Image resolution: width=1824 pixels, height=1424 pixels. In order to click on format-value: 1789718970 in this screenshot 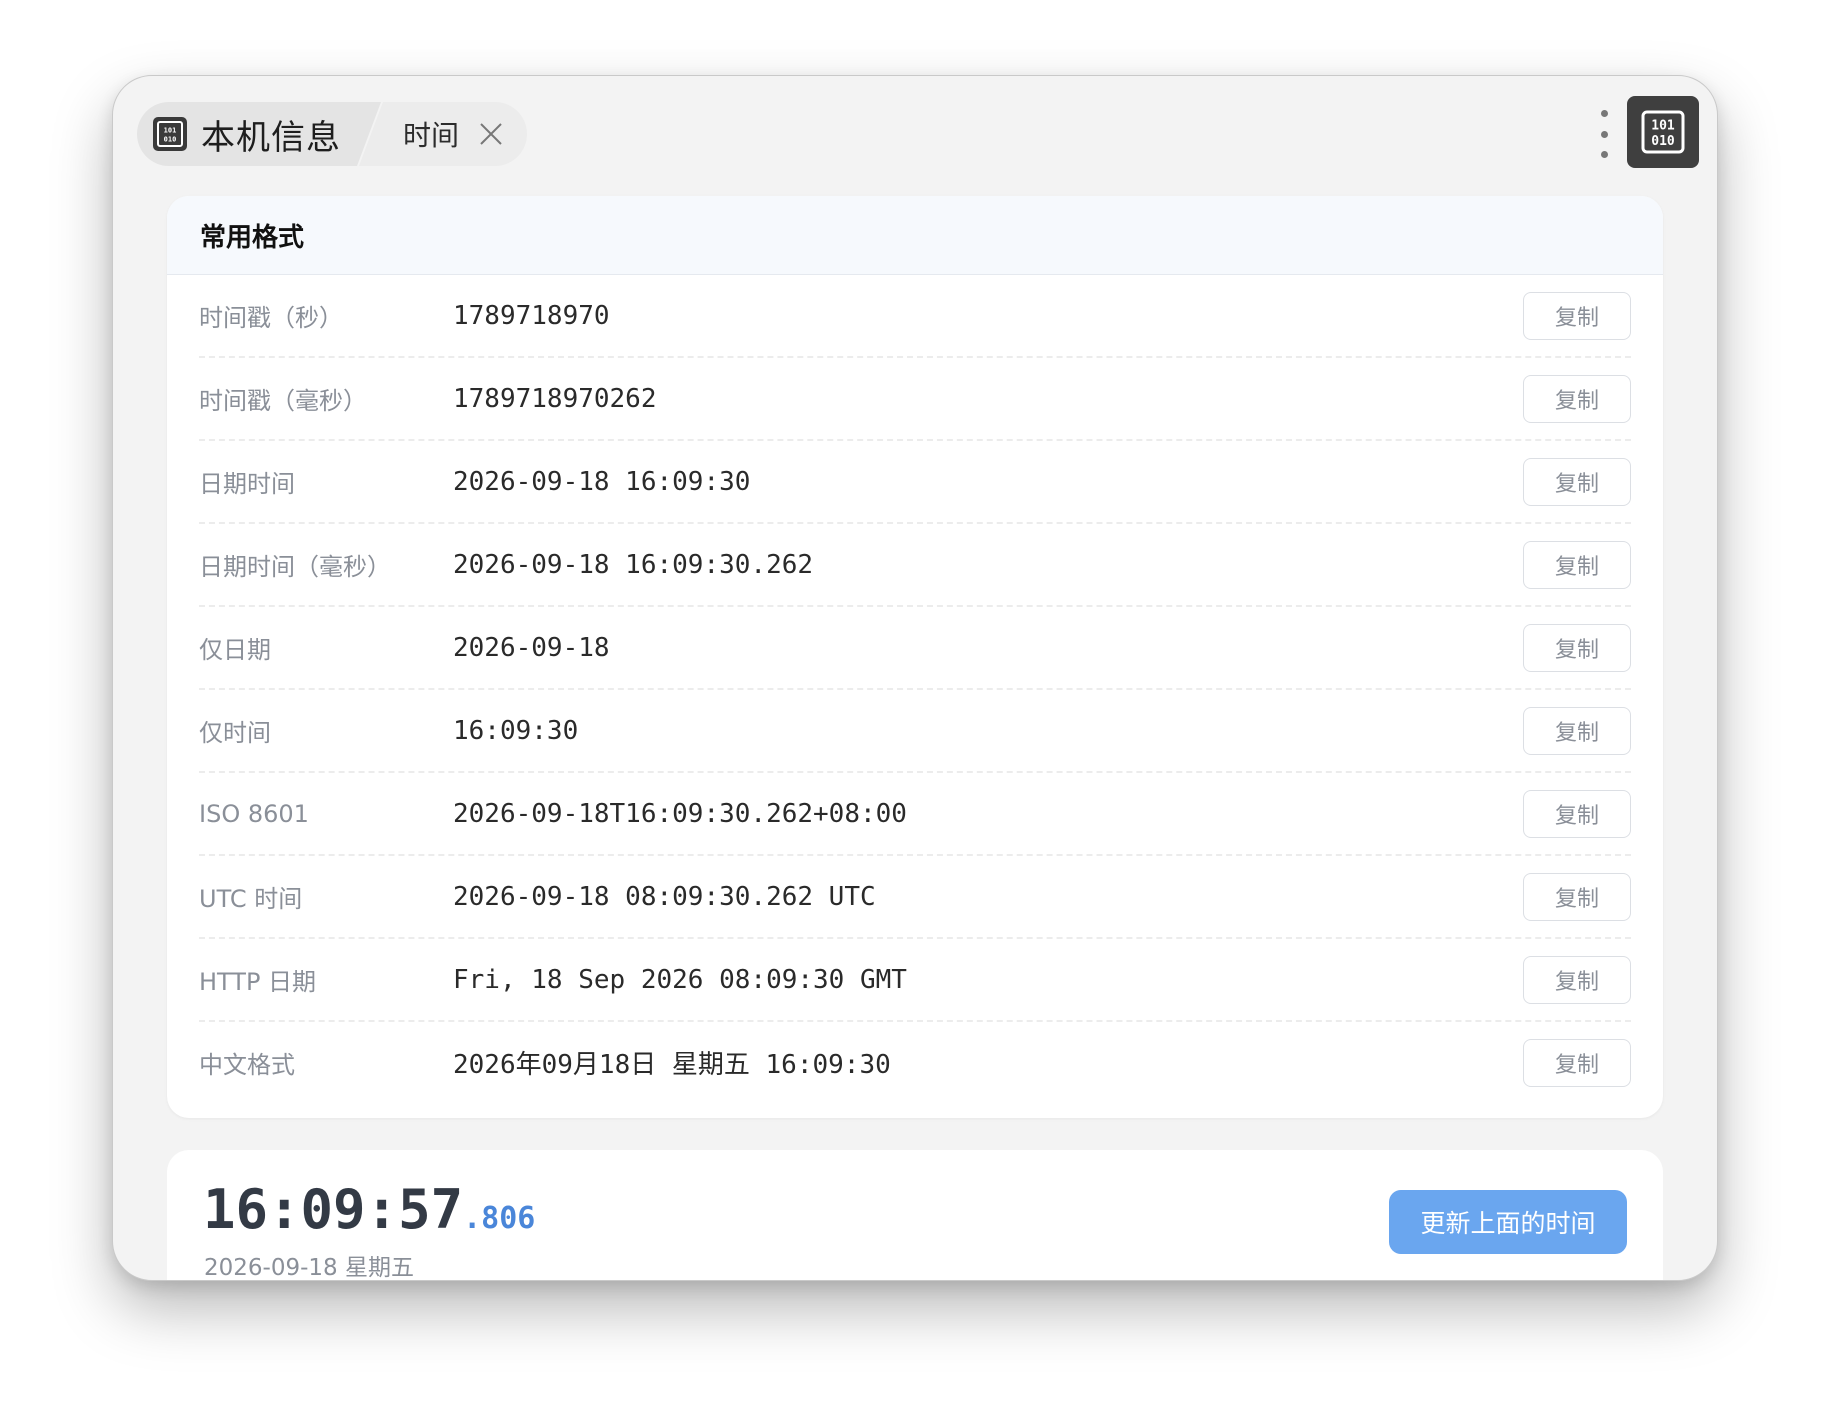, I will do `click(531, 315)`.